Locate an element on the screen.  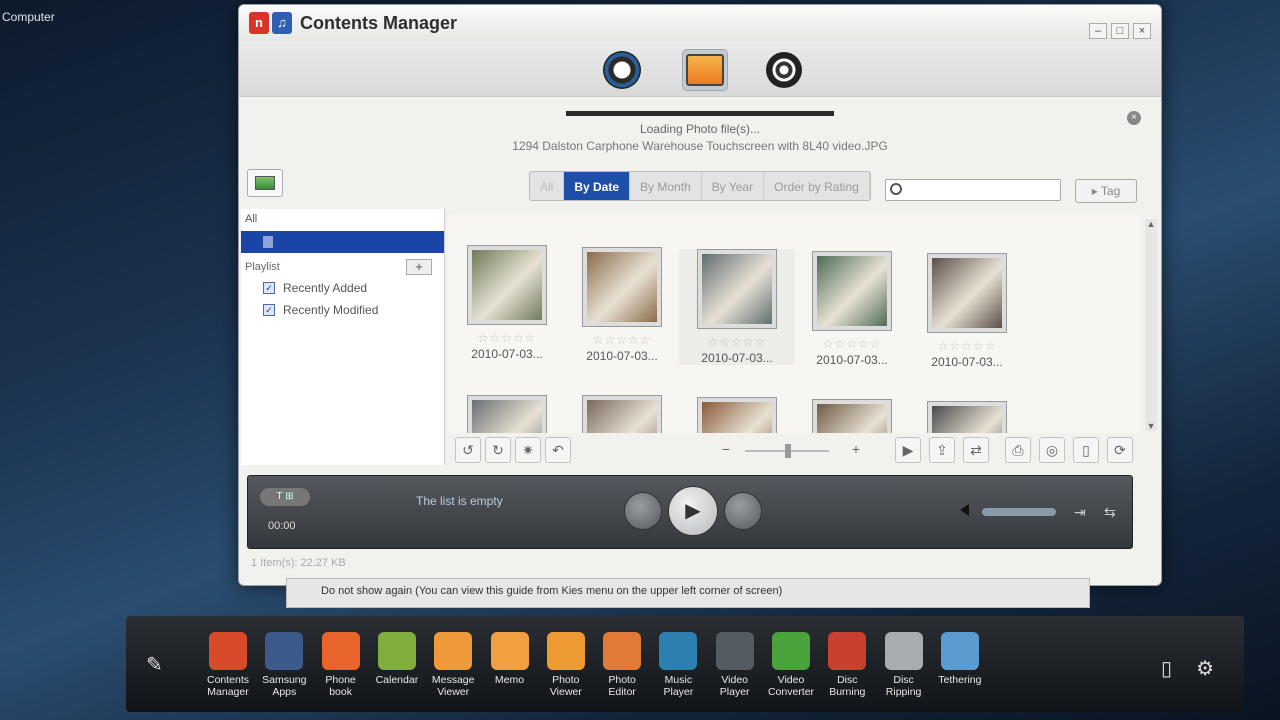
grid-scrollbar: ▲ ▼ is located at coordinates (1151, 325).